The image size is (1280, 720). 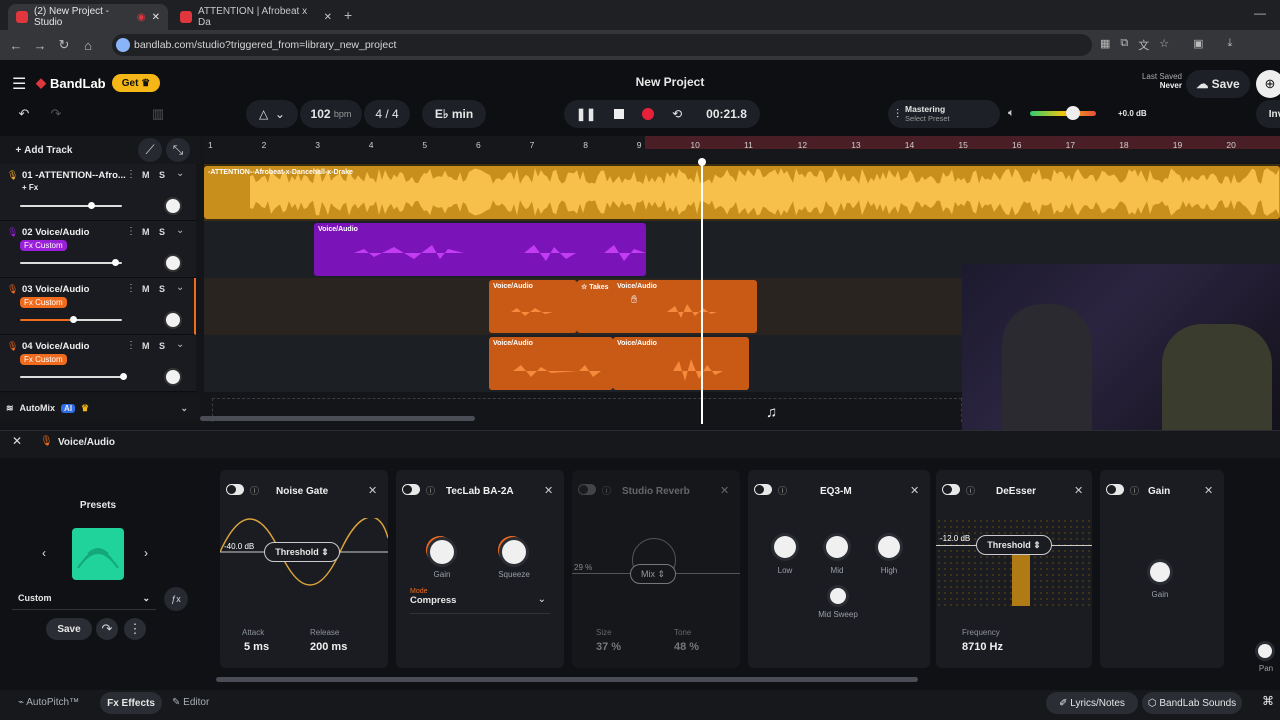 What do you see at coordinates (98, 249) in the screenshot?
I see `track-header: 🎙︎ 02 Voice/Audio Fx Custom ⋮ M S ⌄` at bounding box center [98, 249].